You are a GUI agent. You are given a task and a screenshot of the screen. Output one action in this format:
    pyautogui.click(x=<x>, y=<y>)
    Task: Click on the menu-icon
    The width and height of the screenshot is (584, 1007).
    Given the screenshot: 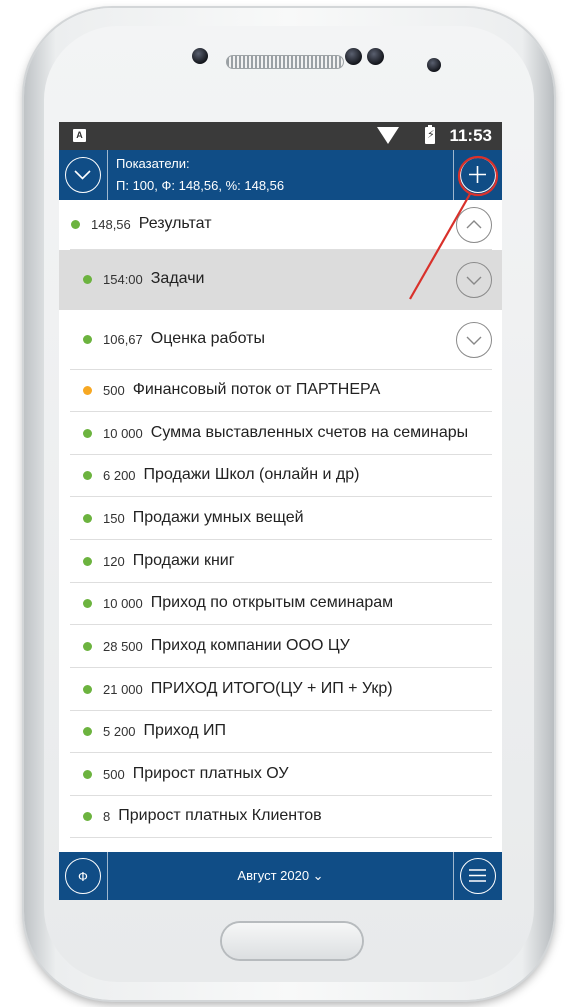 What is the action you would take?
    pyautogui.click(x=478, y=876)
    